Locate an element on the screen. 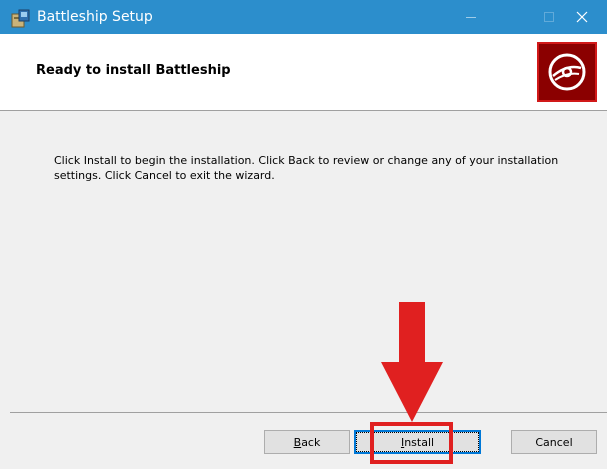 The image size is (607, 469). close-icon is located at coordinates (582, 17).